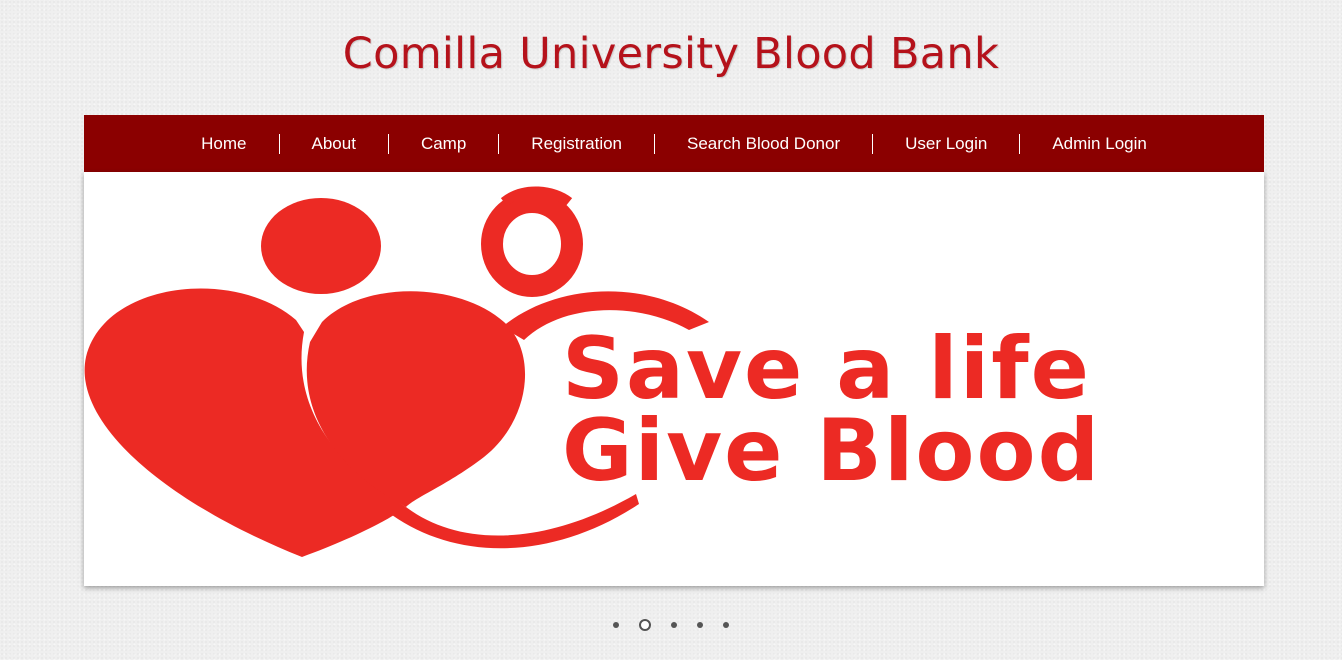  I want to click on nav-about-link: About, so click(334, 144).